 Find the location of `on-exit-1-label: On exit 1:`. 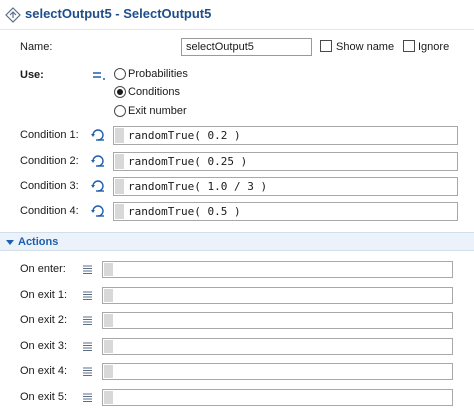

on-exit-1-label: On exit 1: is located at coordinates (44, 295).